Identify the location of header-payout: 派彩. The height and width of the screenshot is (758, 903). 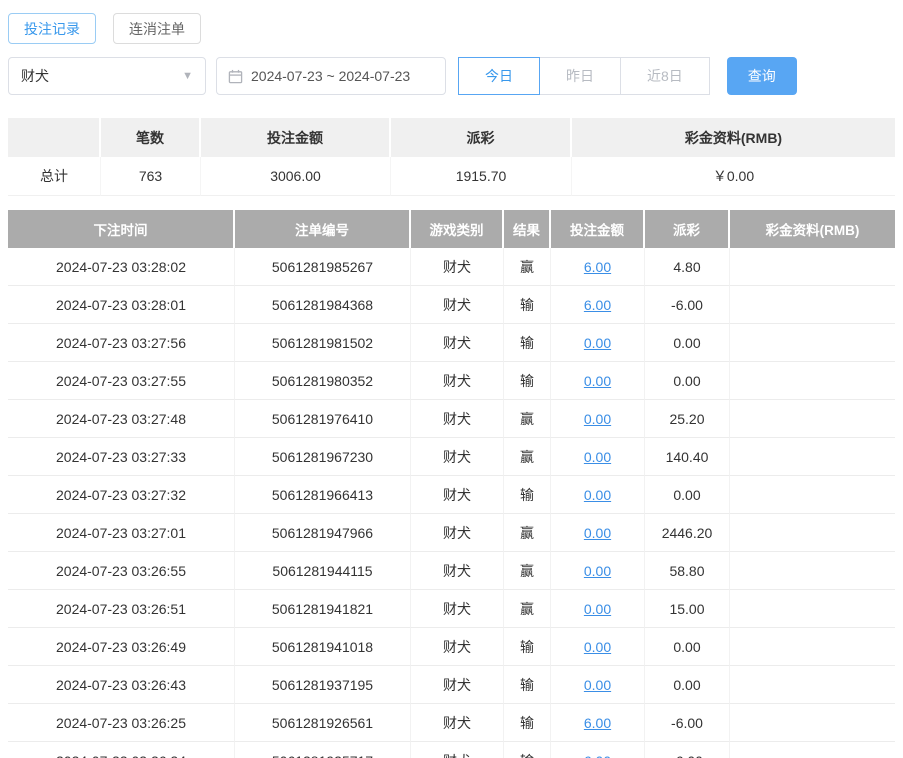
(687, 229).